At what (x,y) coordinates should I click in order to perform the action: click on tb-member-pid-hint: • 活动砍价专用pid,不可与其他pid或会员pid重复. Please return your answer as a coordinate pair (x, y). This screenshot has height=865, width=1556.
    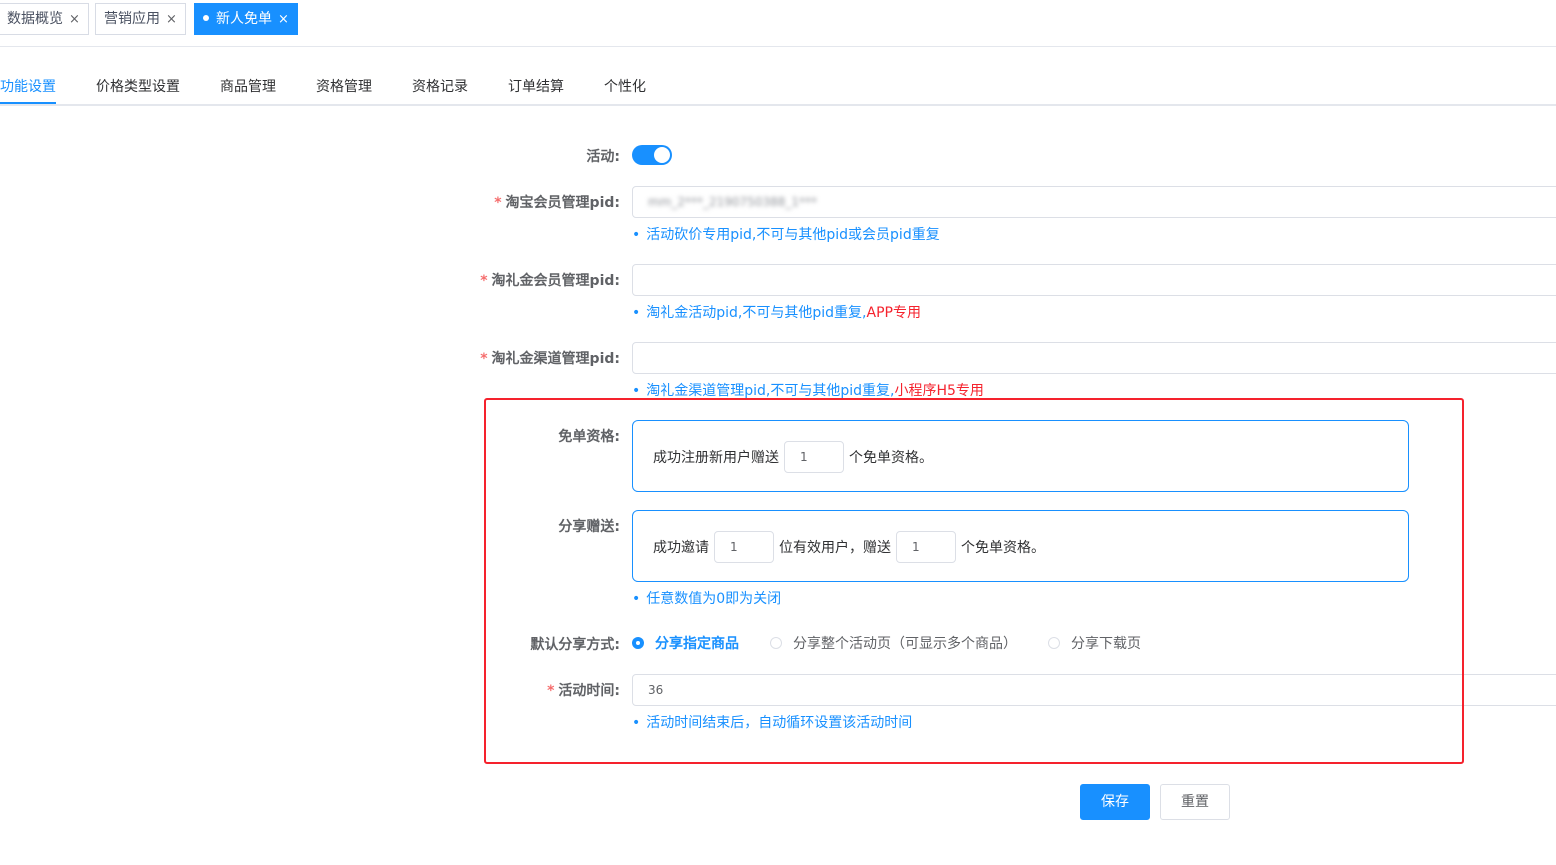
    Looking at the image, I should click on (786, 234).